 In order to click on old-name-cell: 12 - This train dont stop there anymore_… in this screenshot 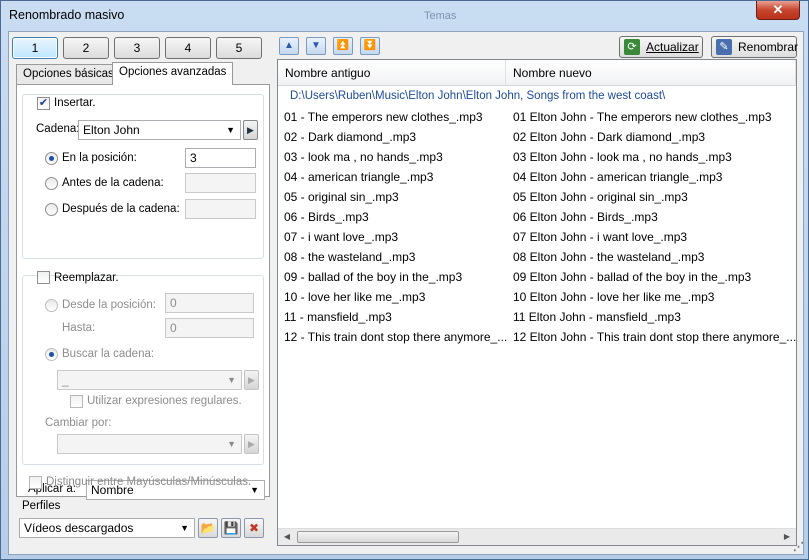, I will do `click(395, 337)`.